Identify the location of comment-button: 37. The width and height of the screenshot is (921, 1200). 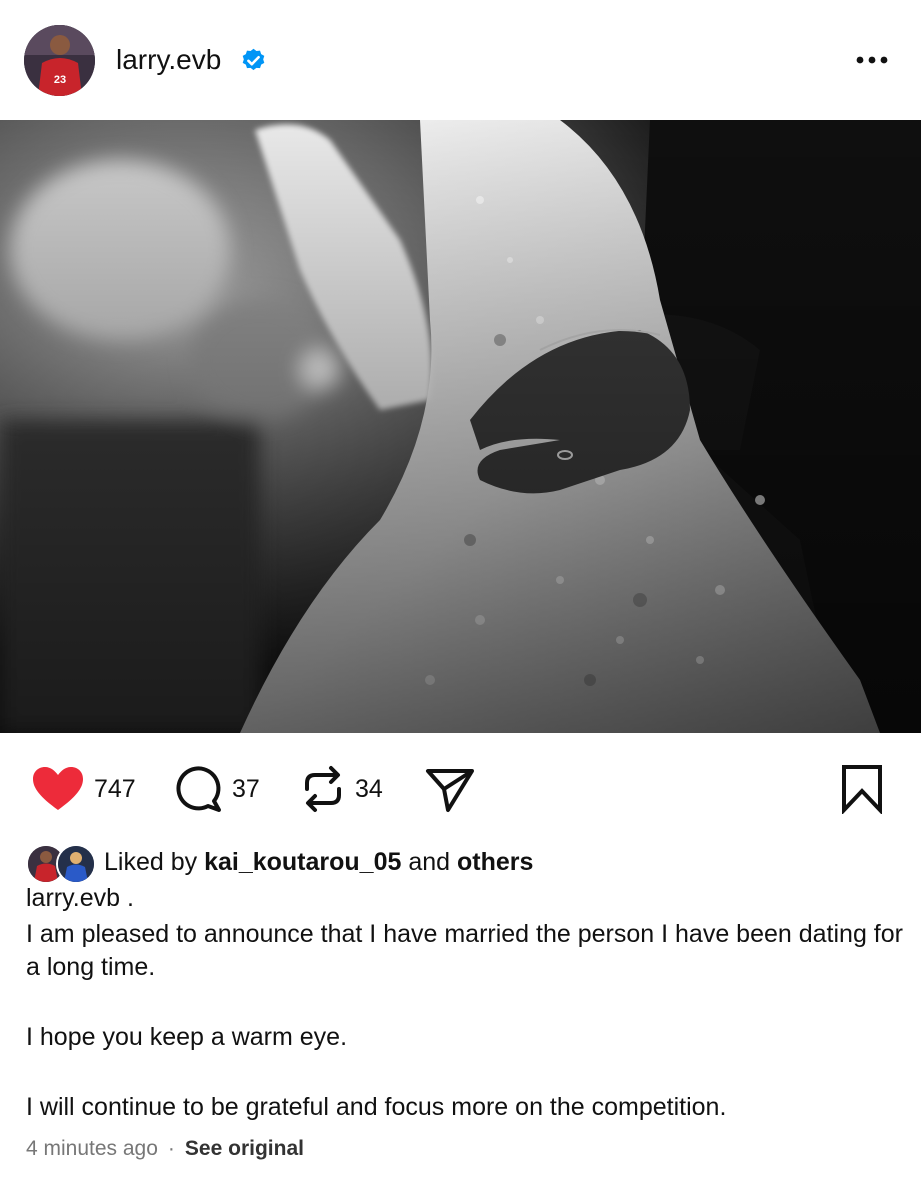
(217, 789).